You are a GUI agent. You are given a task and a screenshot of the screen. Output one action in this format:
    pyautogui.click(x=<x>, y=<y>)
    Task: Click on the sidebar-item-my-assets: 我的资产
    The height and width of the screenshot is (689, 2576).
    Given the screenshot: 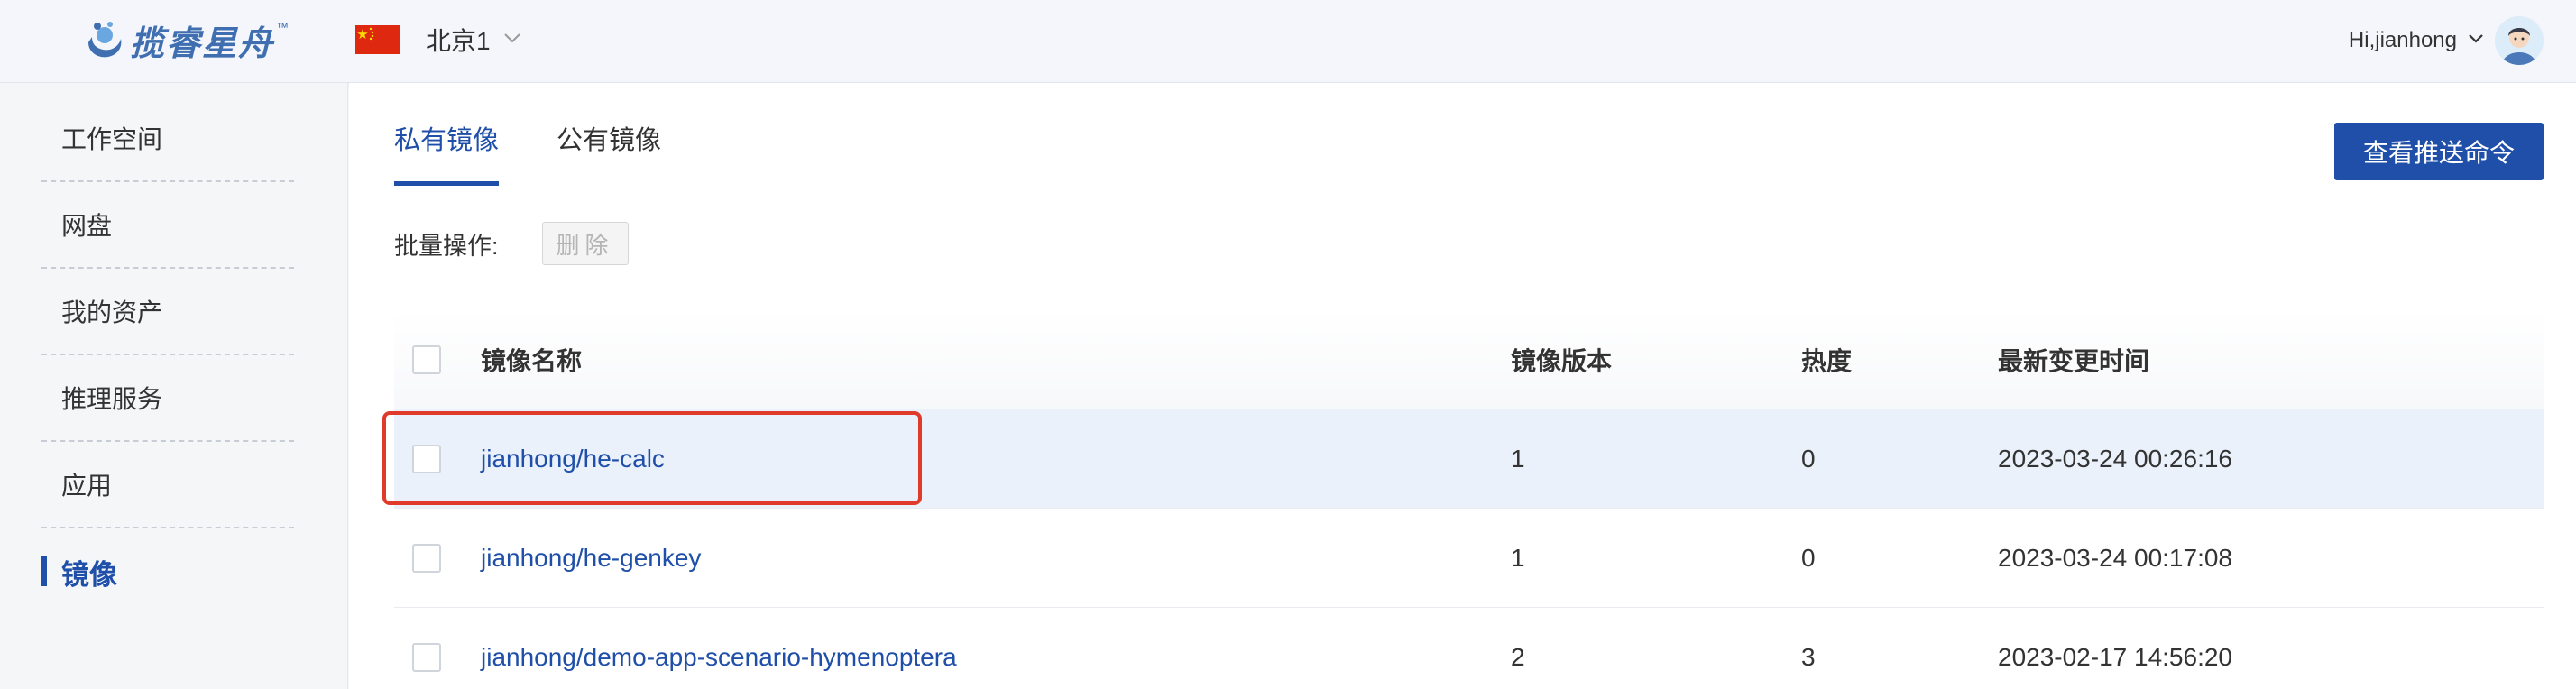 What is the action you would take?
    pyautogui.click(x=167, y=312)
    